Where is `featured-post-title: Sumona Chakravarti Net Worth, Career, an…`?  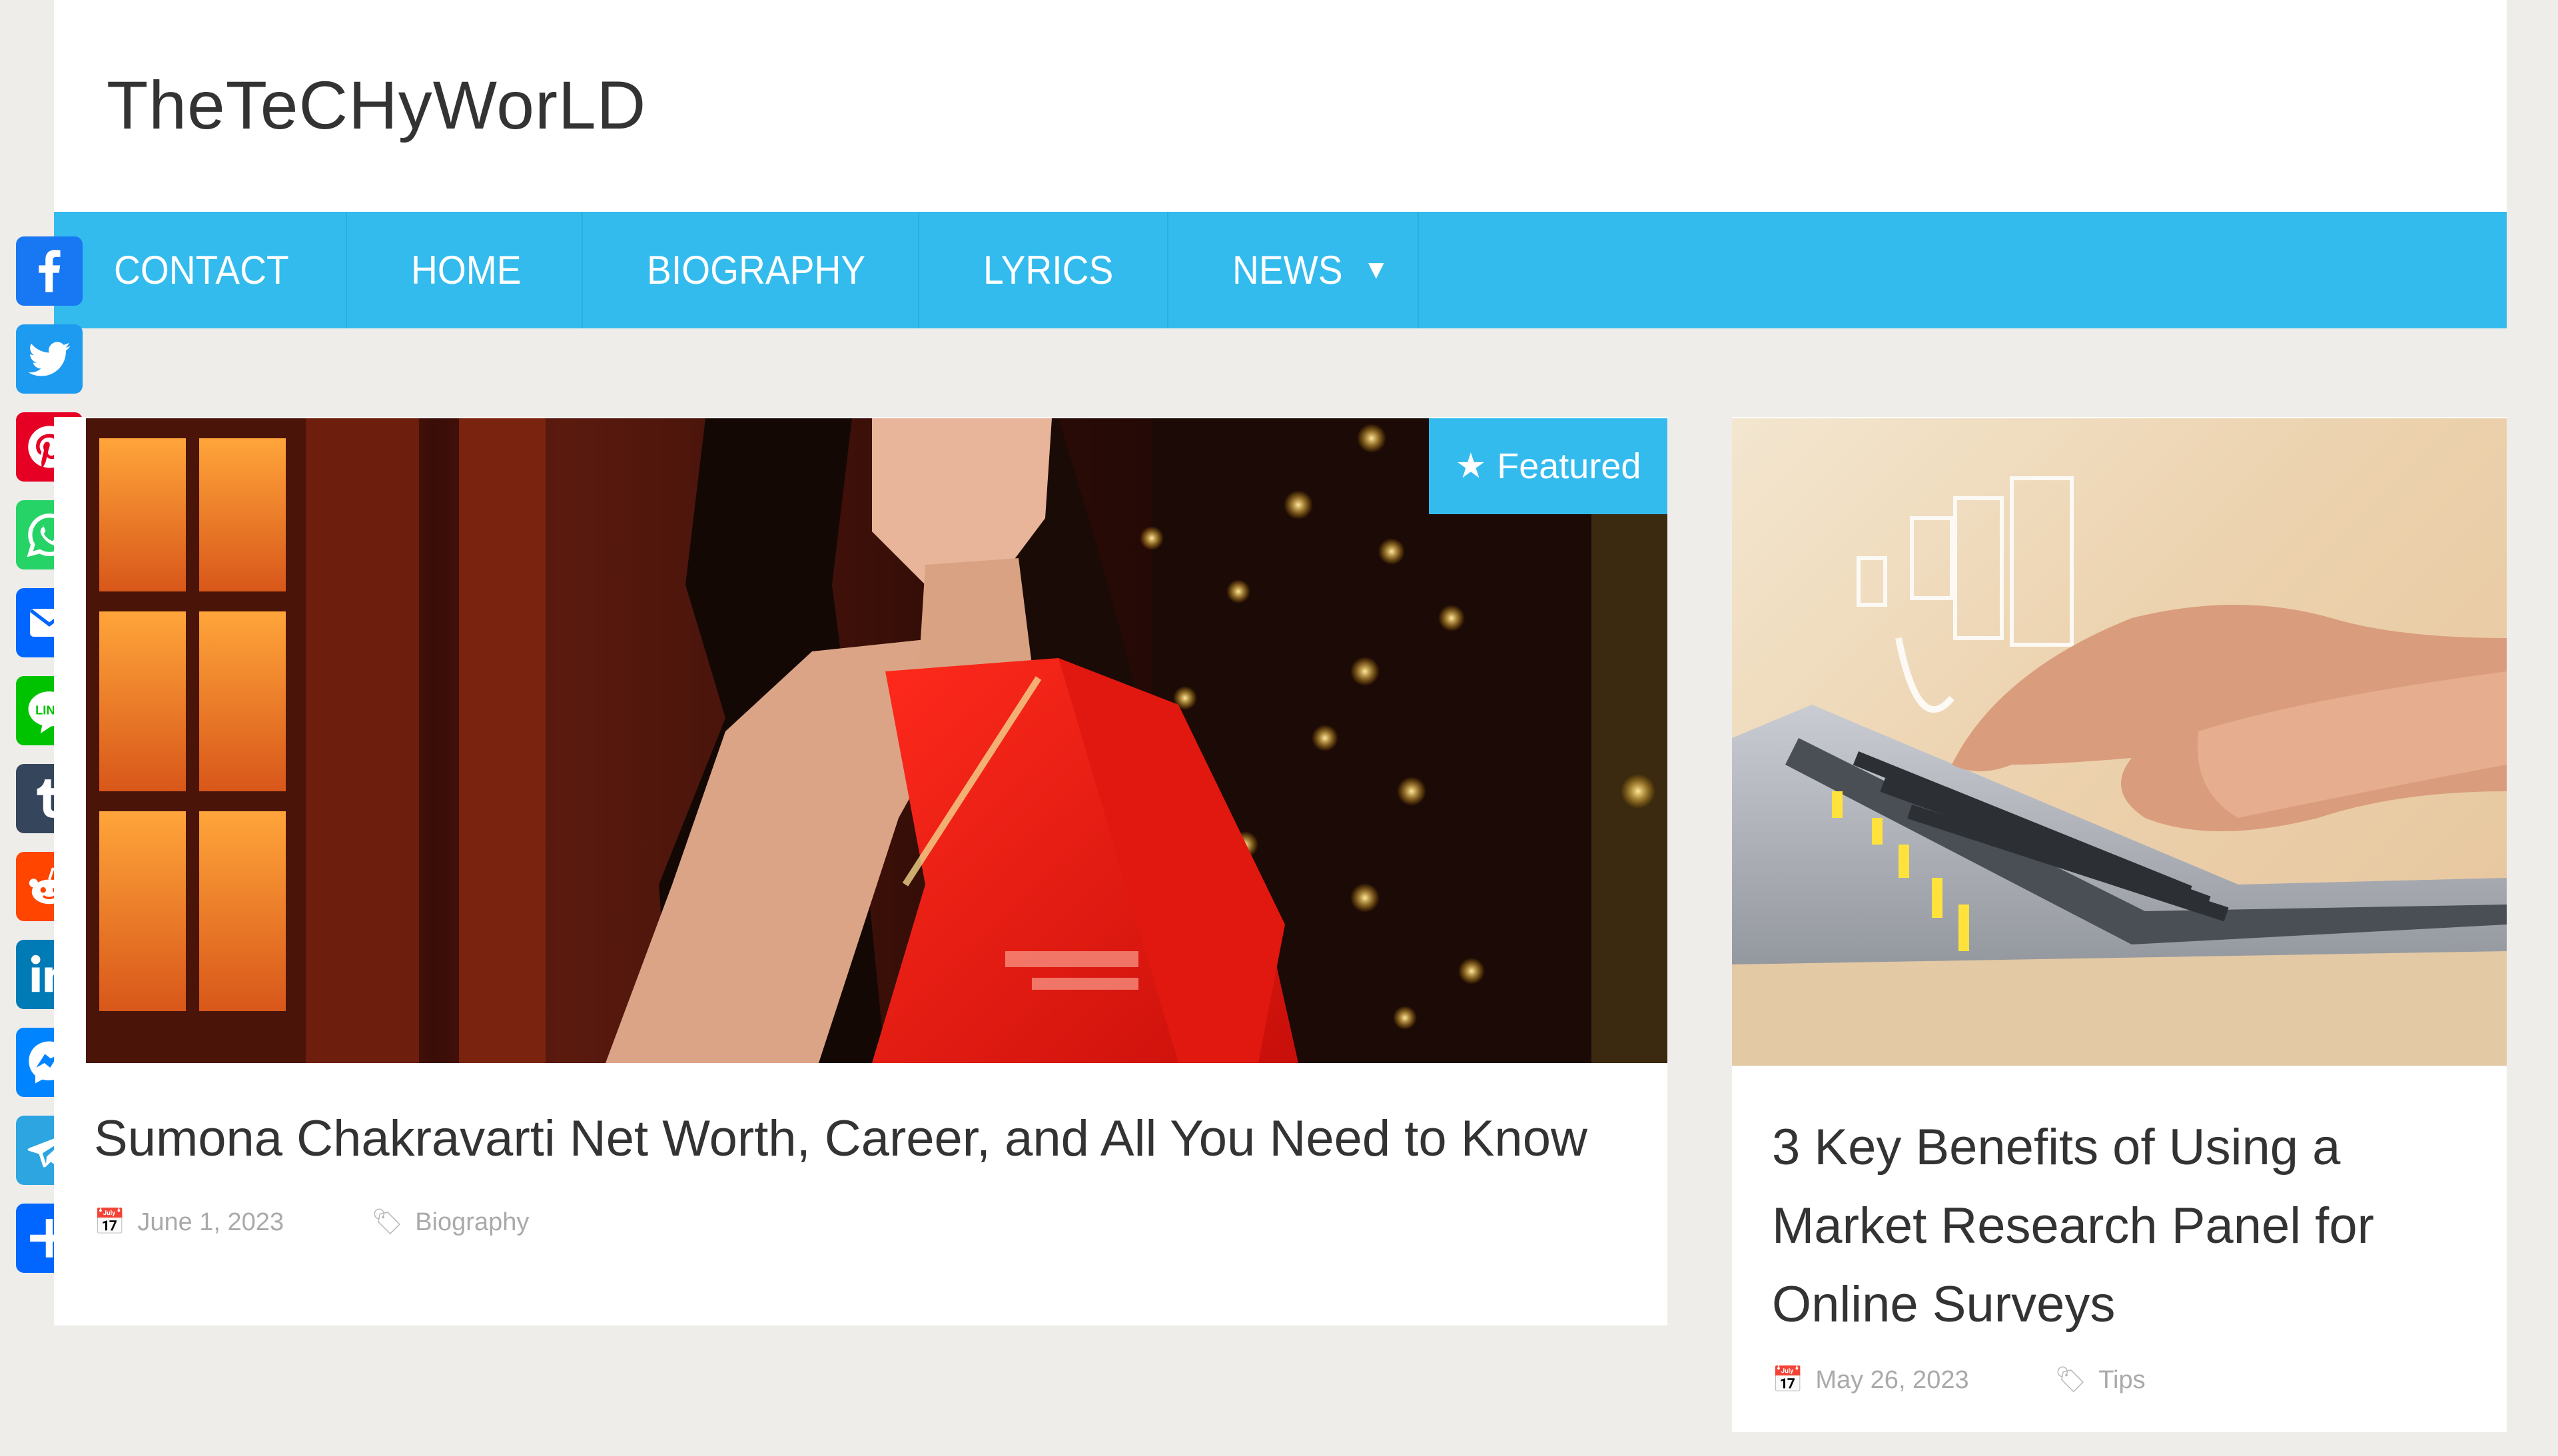 featured-post-title: Sumona Chakravarti Net Worth, Career, an… is located at coordinates (840, 1139).